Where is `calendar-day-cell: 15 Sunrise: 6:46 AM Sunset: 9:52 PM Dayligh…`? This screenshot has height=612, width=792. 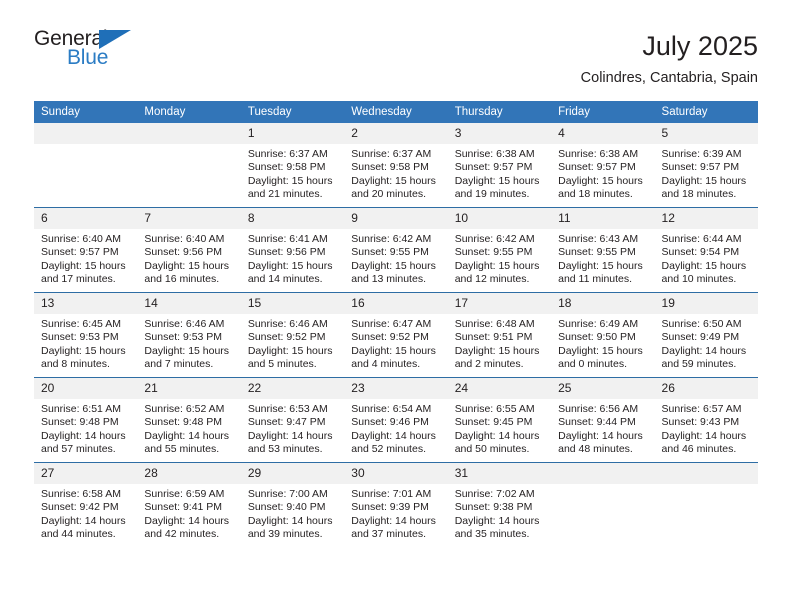
calendar-day-cell: 15 Sunrise: 6:46 AM Sunset: 9:52 PM Dayligh… is located at coordinates (292, 335).